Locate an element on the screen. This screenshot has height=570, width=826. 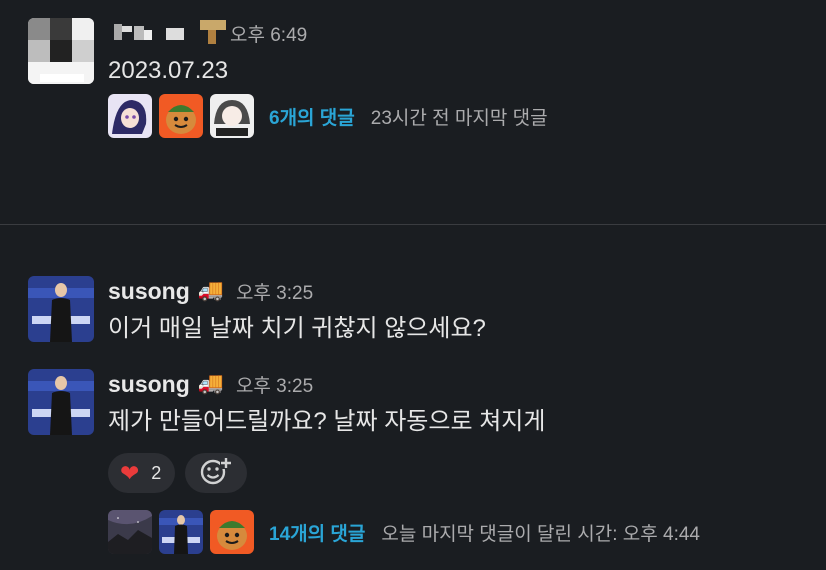
message-time: 오후 6:49 is located at coordinates (268, 33).